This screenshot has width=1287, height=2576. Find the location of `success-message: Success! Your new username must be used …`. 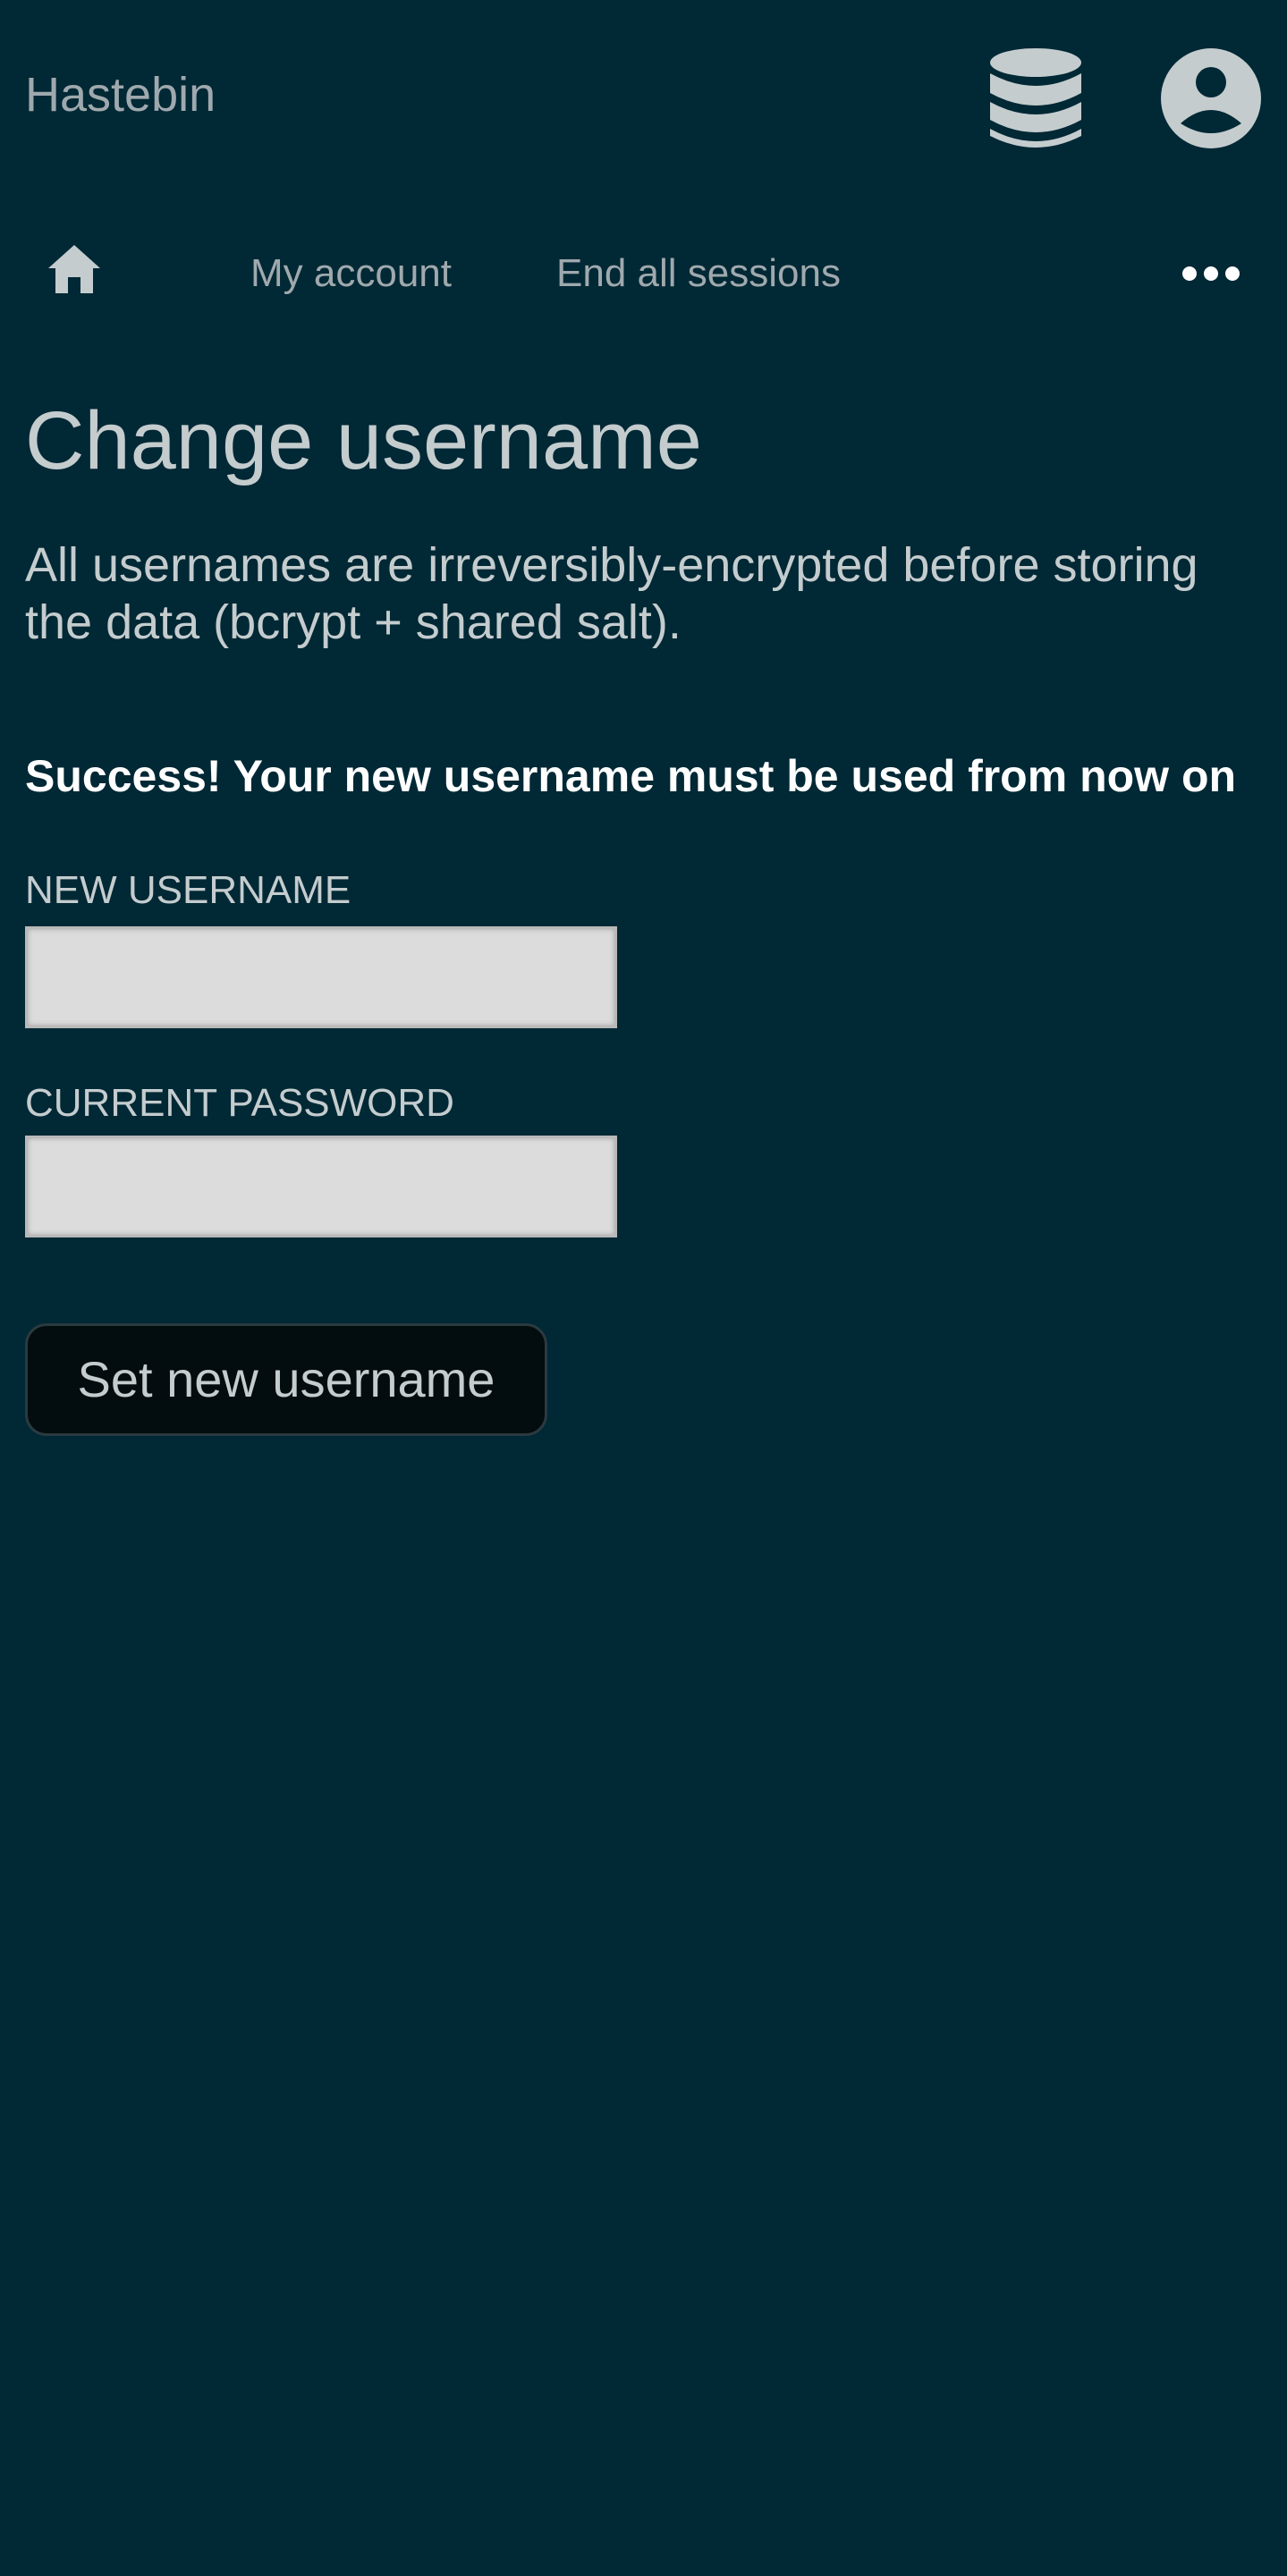

success-message: Success! Your new username must be used … is located at coordinates (631, 776).